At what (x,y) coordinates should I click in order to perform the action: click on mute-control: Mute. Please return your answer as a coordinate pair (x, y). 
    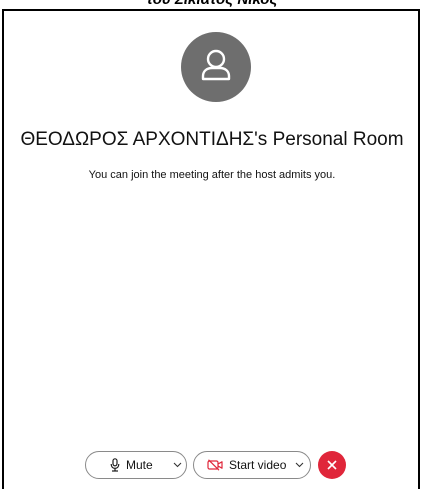
    Looking at the image, I should click on (136, 465).